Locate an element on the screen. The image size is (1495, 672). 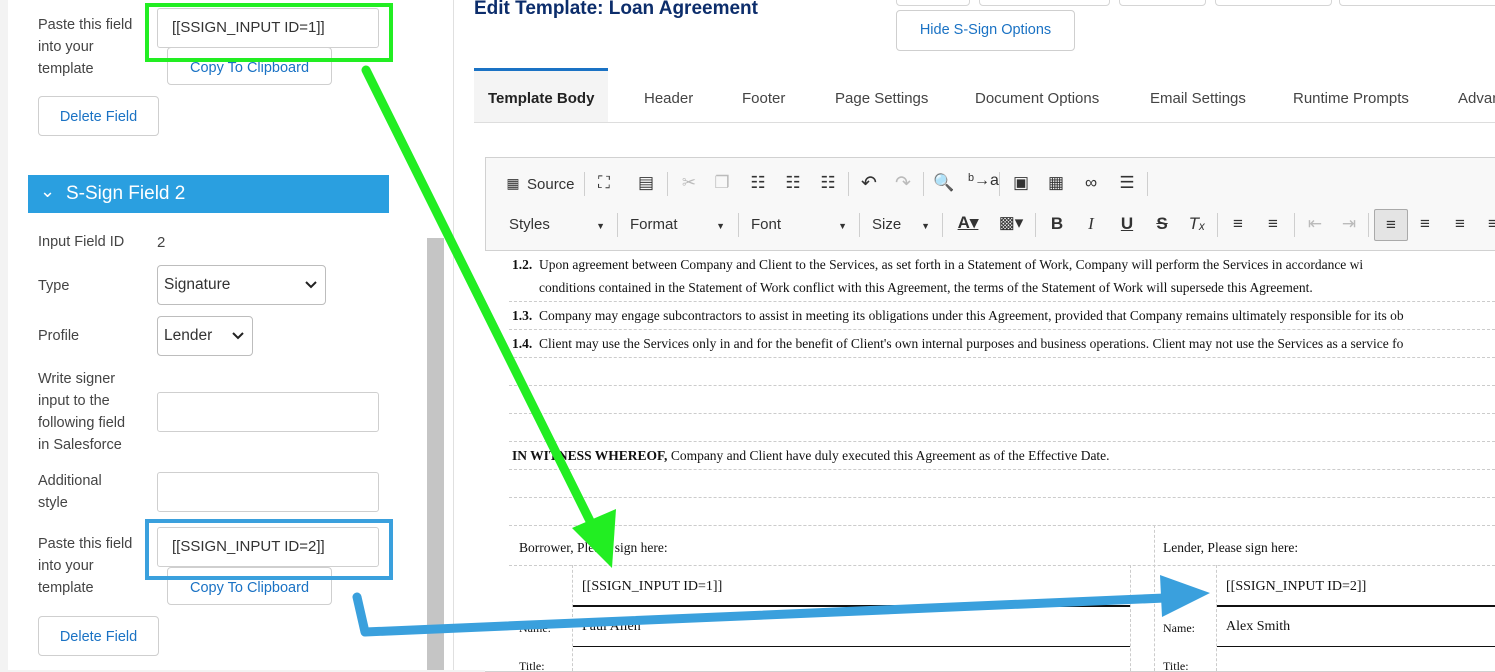
image-icon: ▣ is located at coordinates (1021, 183).